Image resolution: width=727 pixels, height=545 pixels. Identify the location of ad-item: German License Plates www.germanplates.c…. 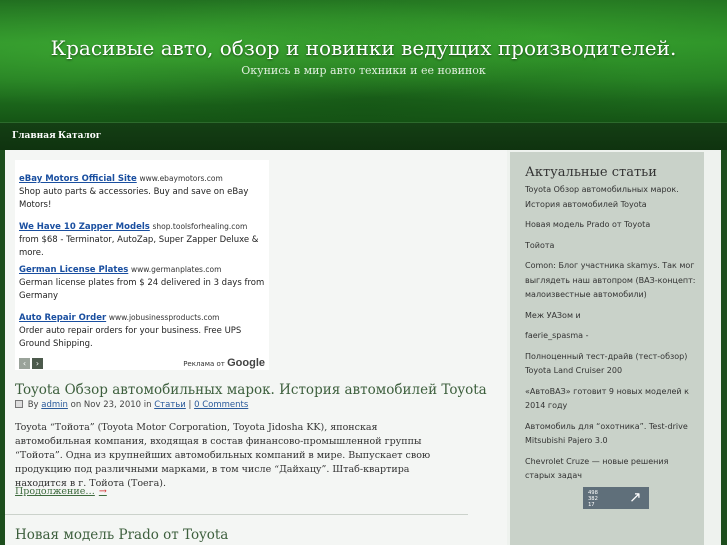
(142, 283).